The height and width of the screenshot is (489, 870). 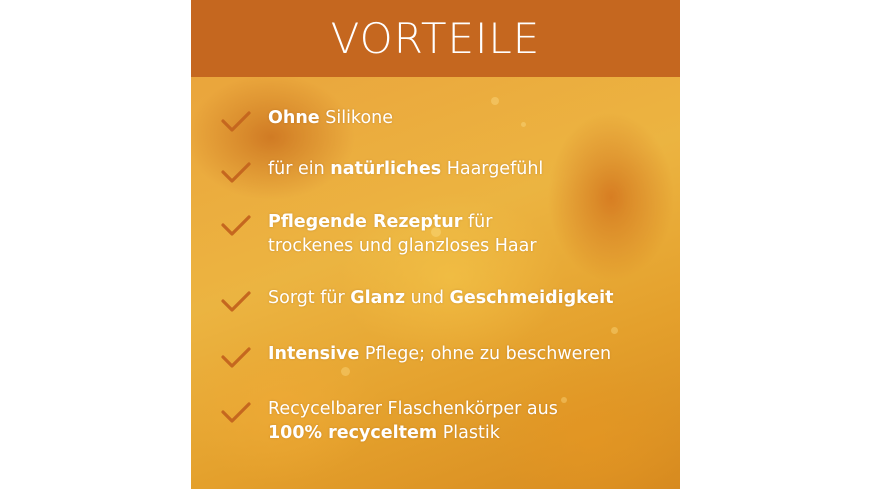 I want to click on benefit-text: Ohne Silikone, so click(x=330, y=118).